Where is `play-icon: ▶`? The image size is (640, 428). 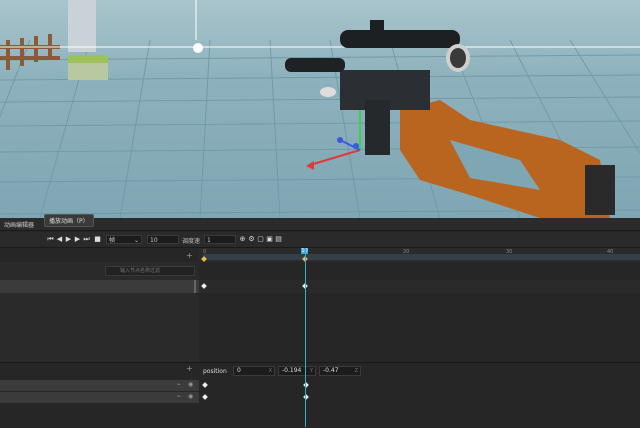 play-icon: ▶ is located at coordinates (68, 239).